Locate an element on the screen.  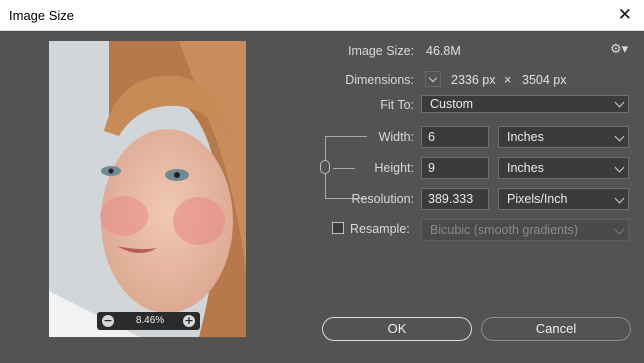
cancel-button: Cancel is located at coordinates (556, 329).